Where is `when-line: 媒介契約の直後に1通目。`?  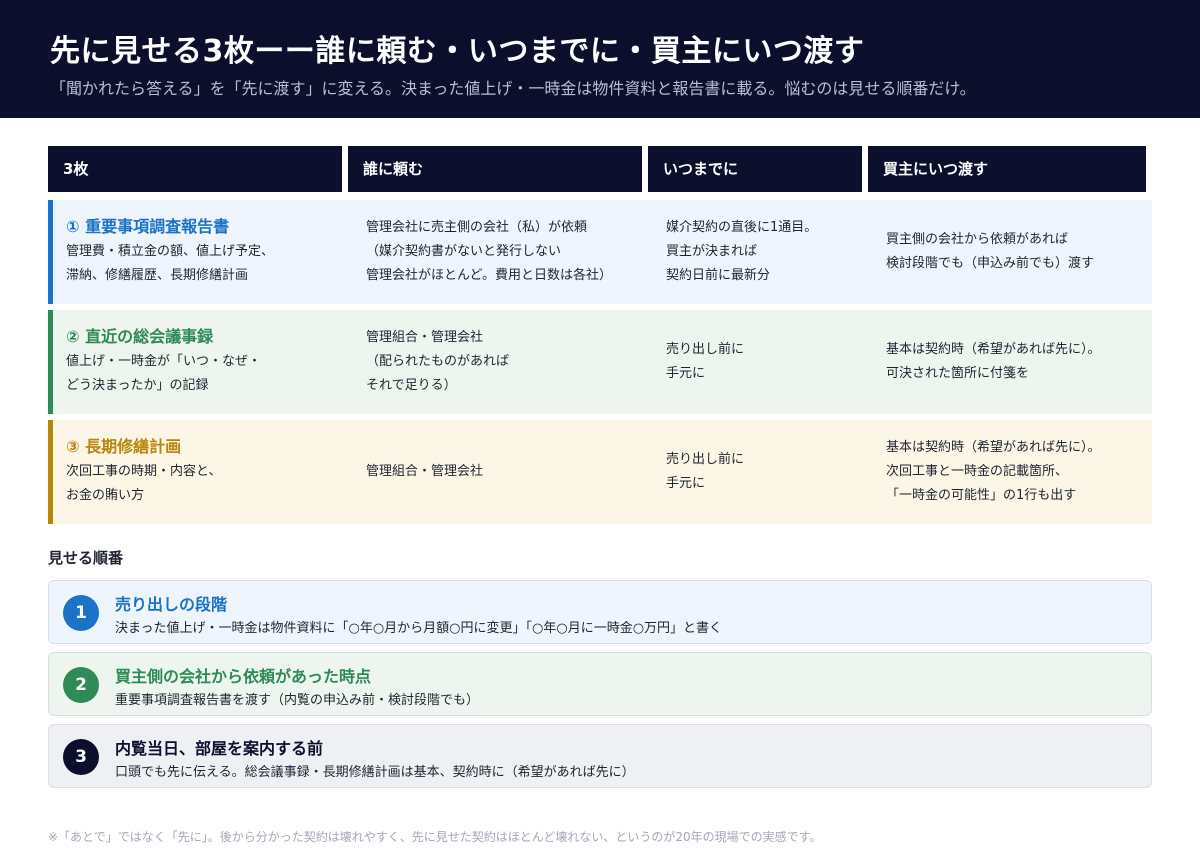 when-line: 媒介契約の直後に1通目。 is located at coordinates (742, 227).